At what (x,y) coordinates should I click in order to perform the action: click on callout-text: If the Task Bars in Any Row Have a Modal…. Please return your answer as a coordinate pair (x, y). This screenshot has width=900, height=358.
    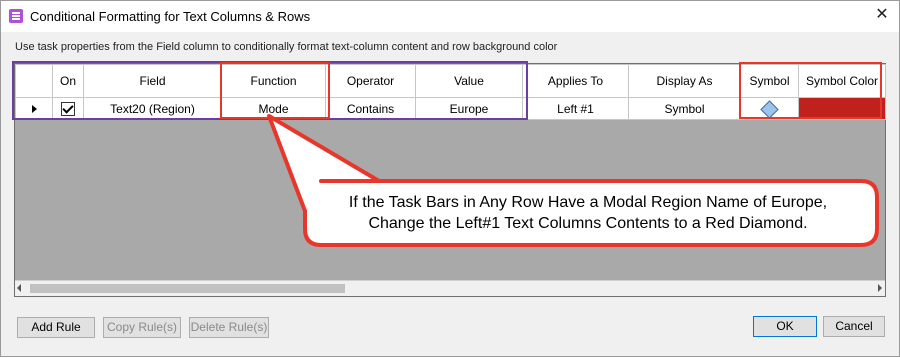
    Looking at the image, I should click on (588, 213).